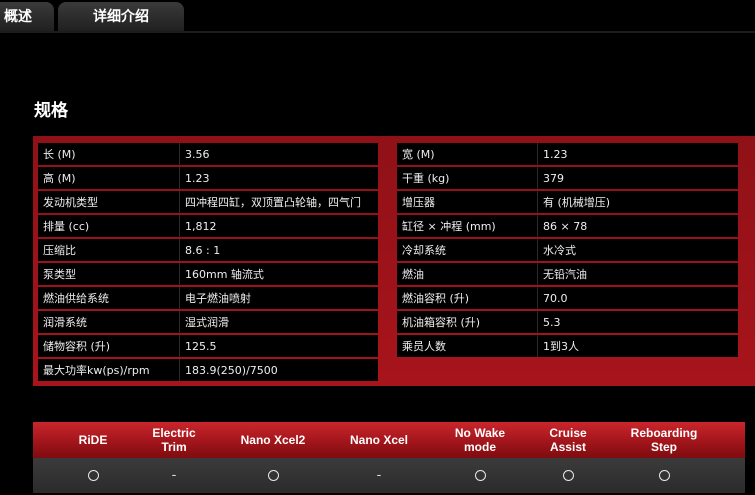 This screenshot has width=755, height=495. I want to click on spec-row: 压缩比 8.6 : 1, so click(208, 250).